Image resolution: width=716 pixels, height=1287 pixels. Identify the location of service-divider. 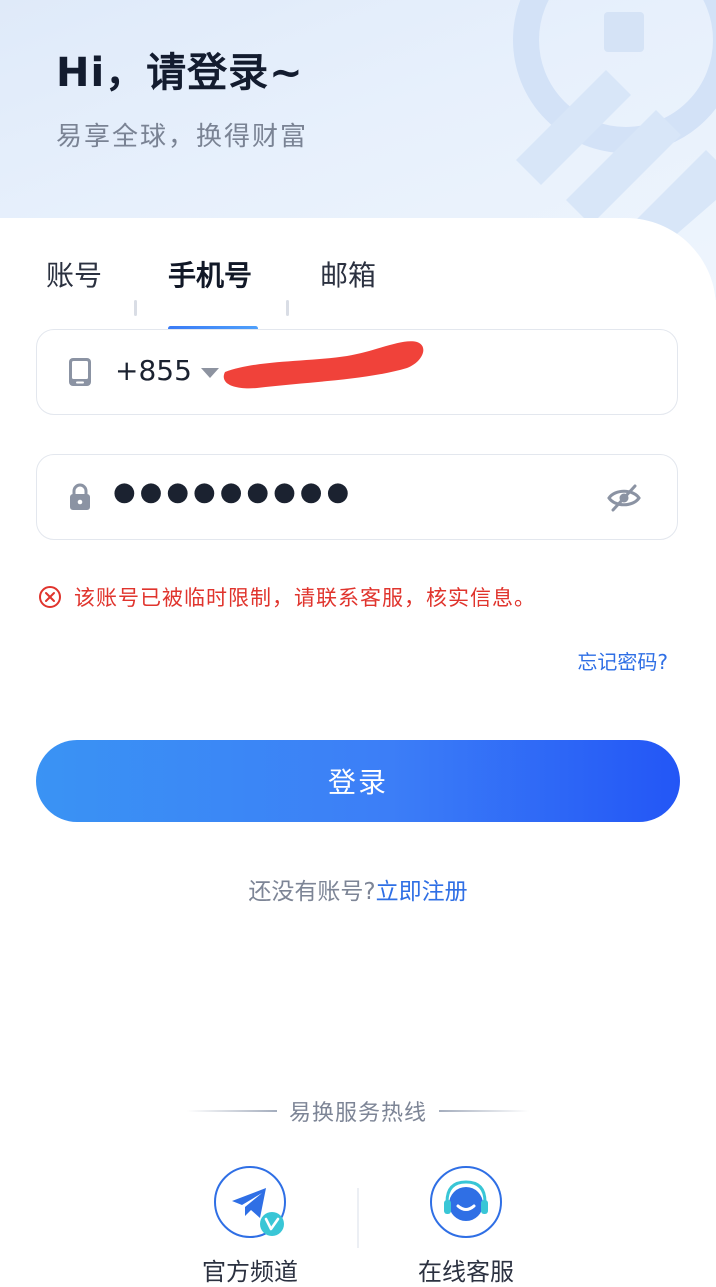
(358, 1218).